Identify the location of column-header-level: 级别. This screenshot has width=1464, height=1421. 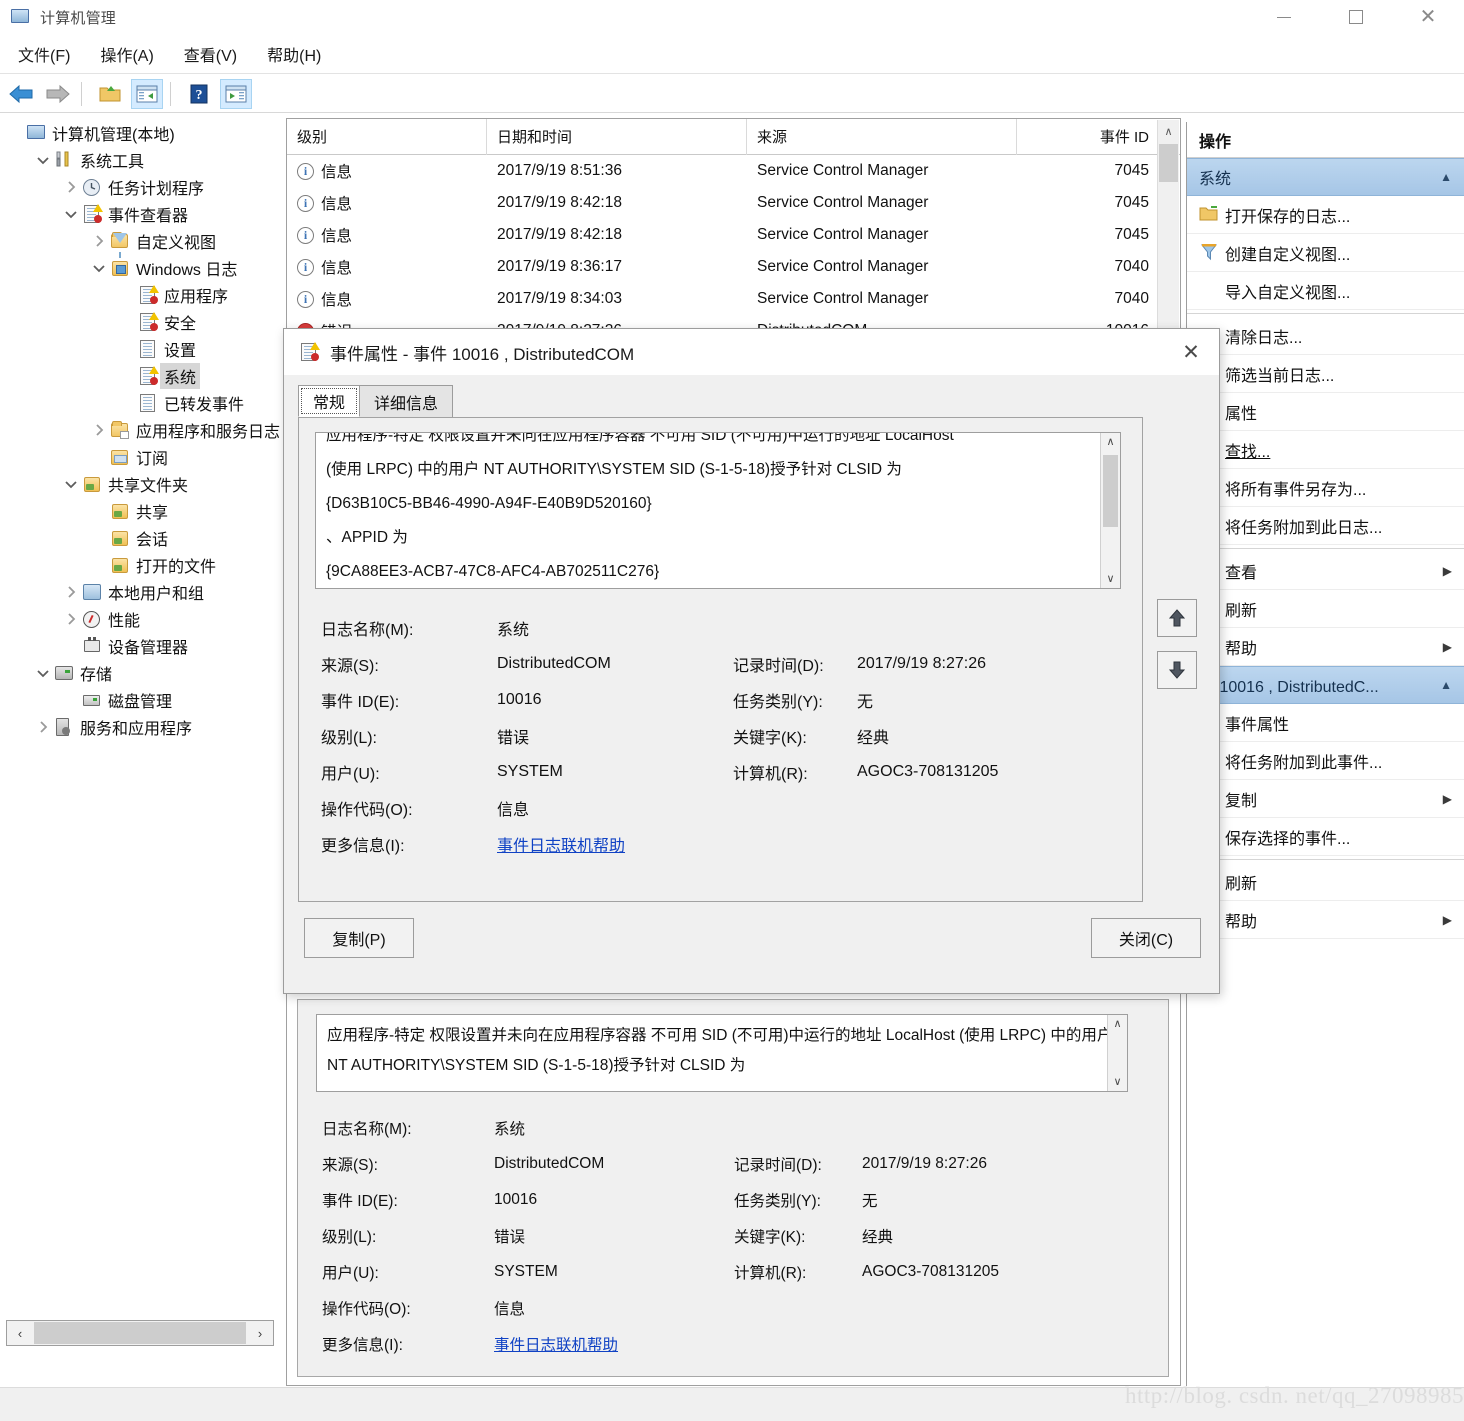
(387, 136).